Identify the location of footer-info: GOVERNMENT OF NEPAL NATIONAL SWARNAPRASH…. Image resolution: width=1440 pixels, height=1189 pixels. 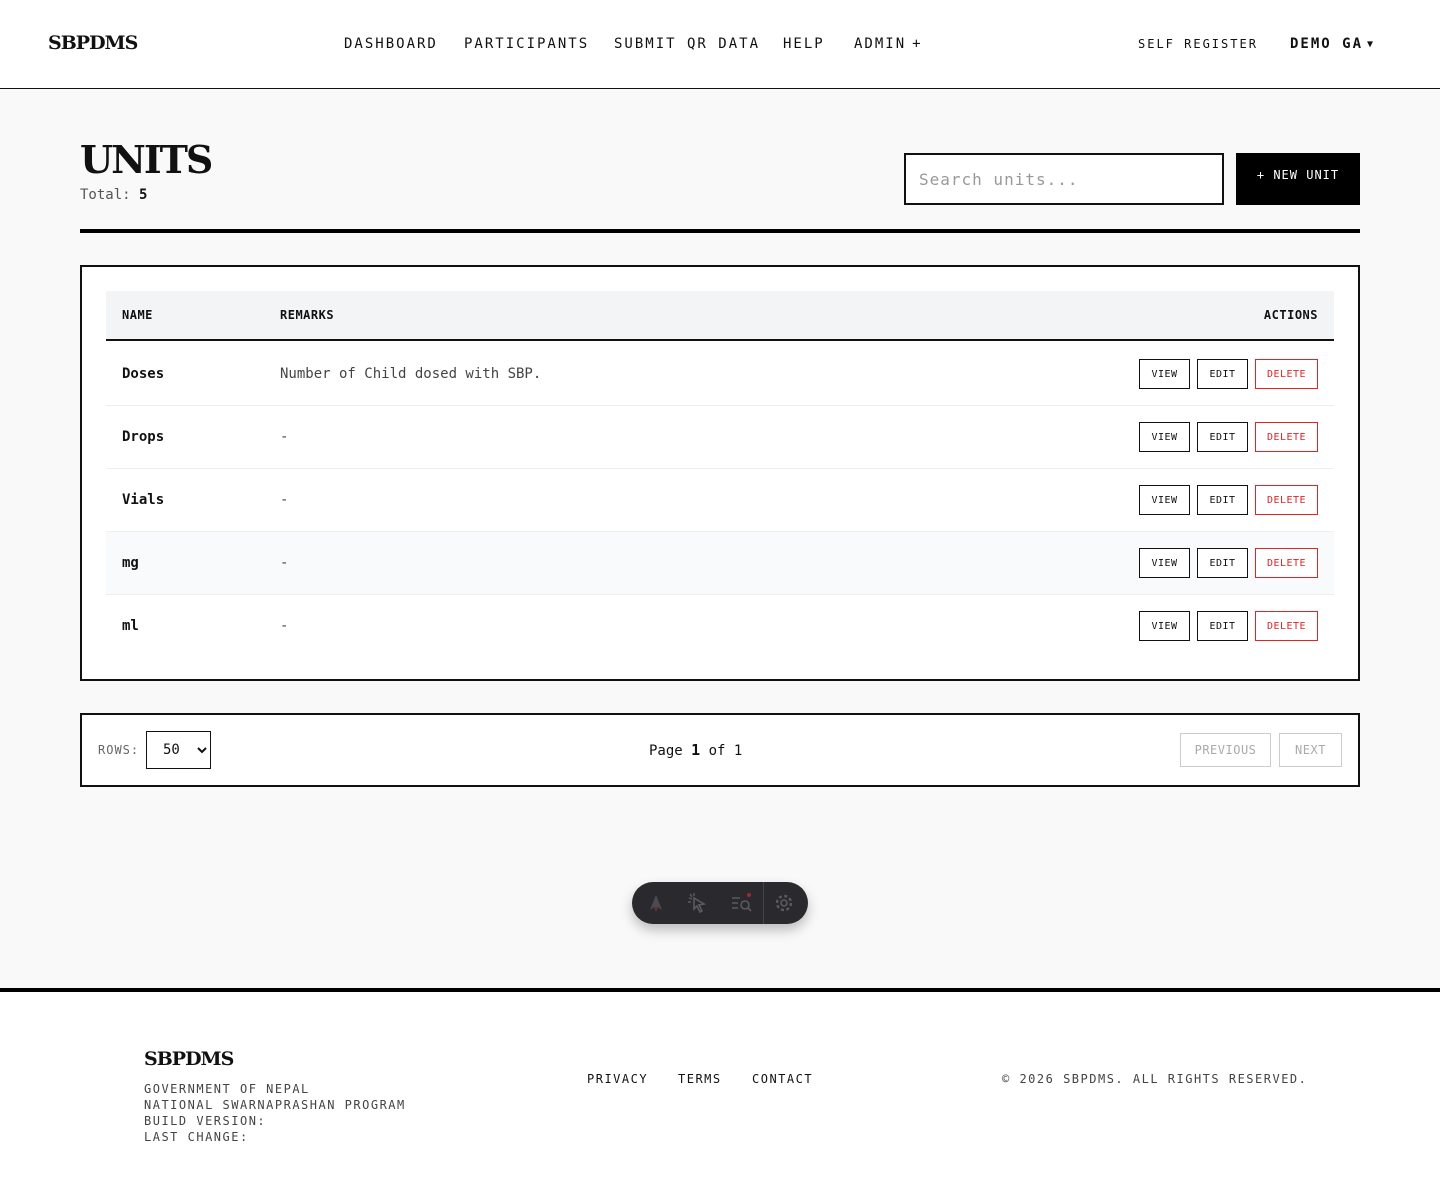
(275, 1113).